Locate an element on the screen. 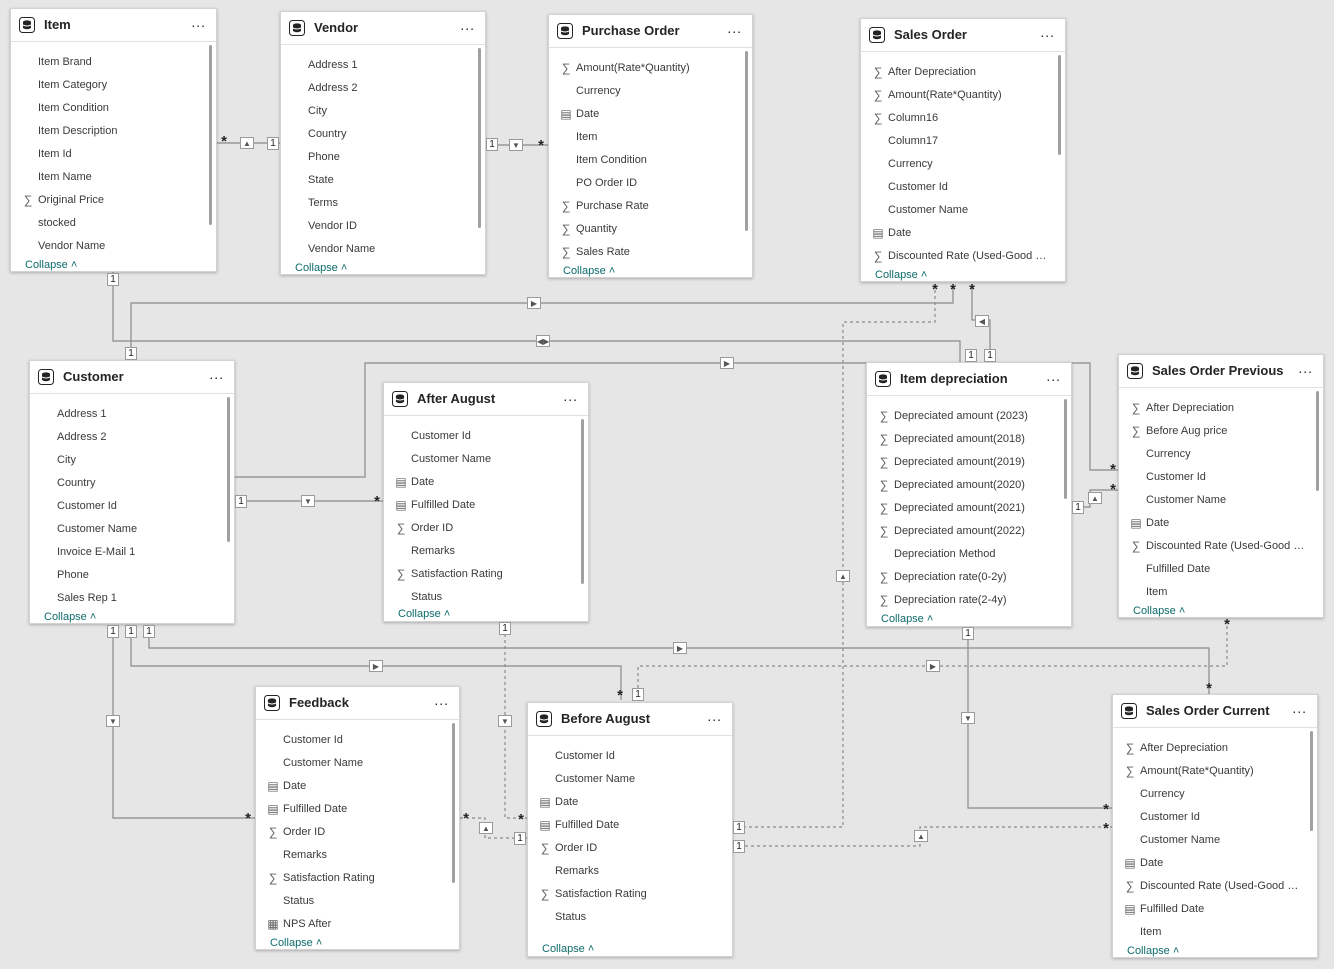 This screenshot has width=1334, height=969. field-row: ∑ Purchase Rate is located at coordinates (643, 207).